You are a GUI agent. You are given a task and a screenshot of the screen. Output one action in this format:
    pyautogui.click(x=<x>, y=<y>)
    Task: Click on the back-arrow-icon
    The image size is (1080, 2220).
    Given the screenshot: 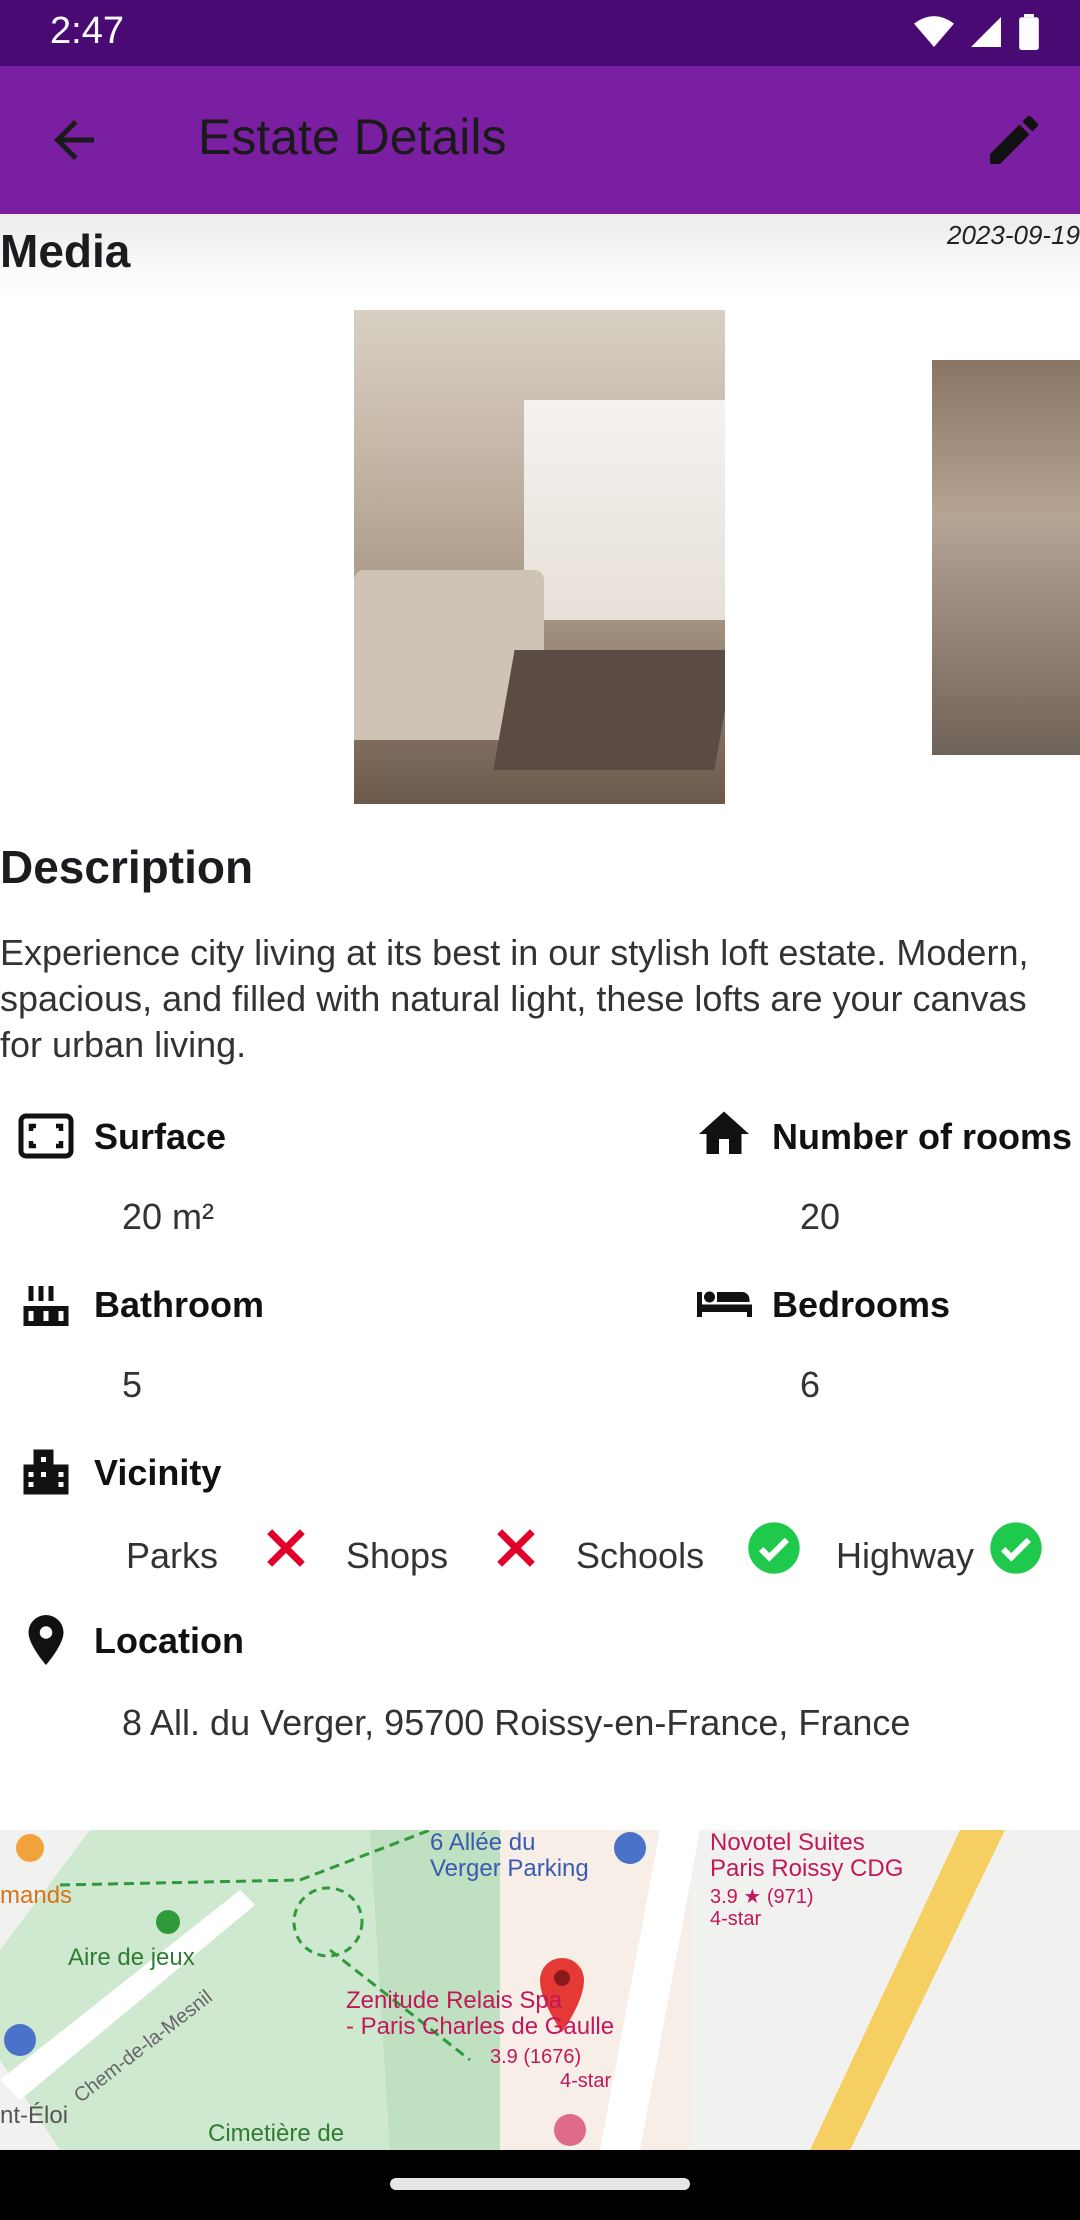 What is the action you would take?
    pyautogui.click(x=74, y=140)
    